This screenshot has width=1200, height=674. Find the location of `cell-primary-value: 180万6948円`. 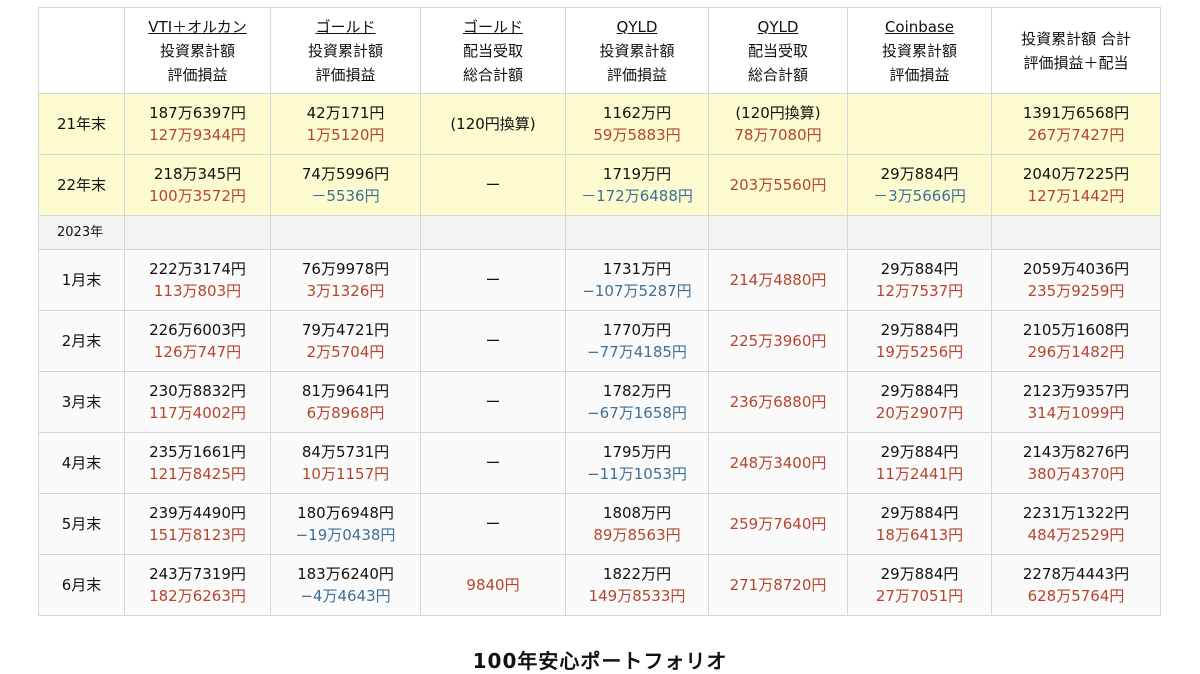

cell-primary-value: 180万6948円 is located at coordinates (345, 513).